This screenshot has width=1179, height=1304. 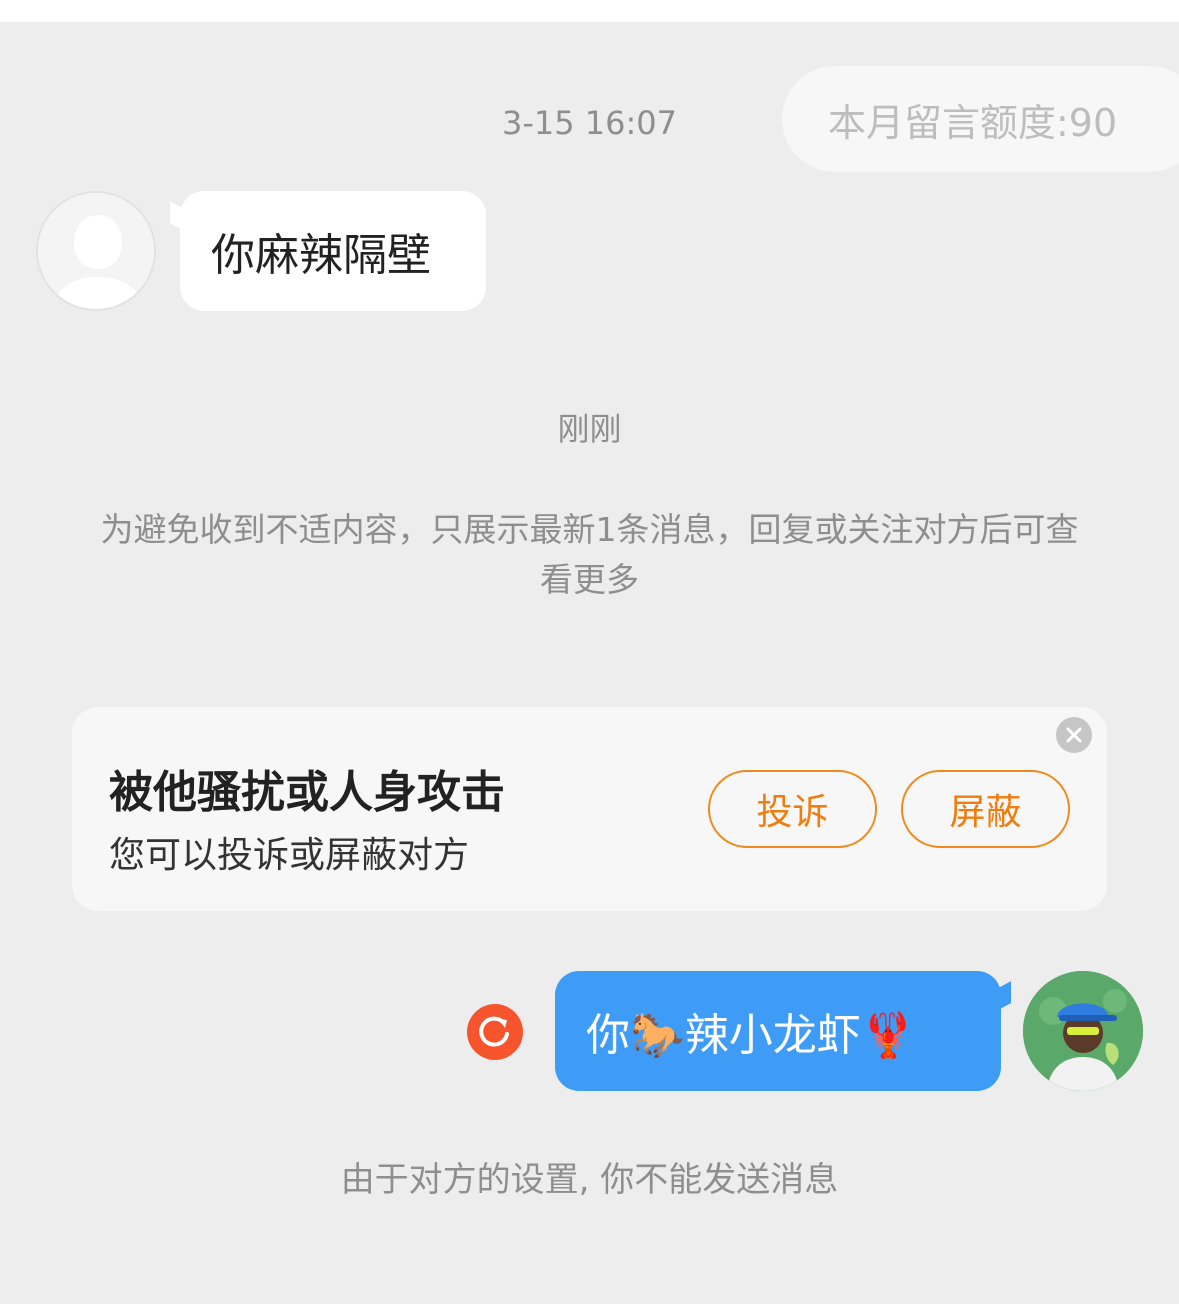 I want to click on top-strip, so click(x=589, y=11).